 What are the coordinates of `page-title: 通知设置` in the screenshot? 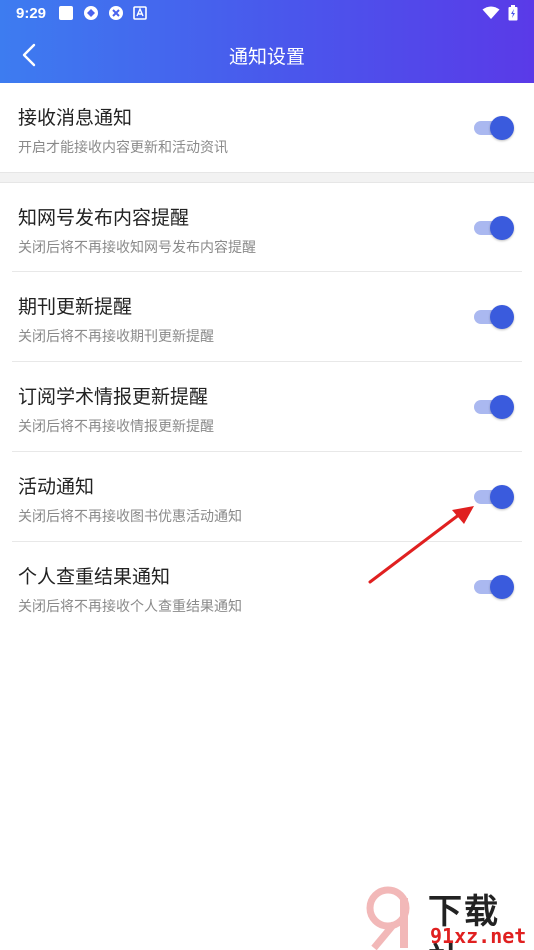 It's located at (266, 57).